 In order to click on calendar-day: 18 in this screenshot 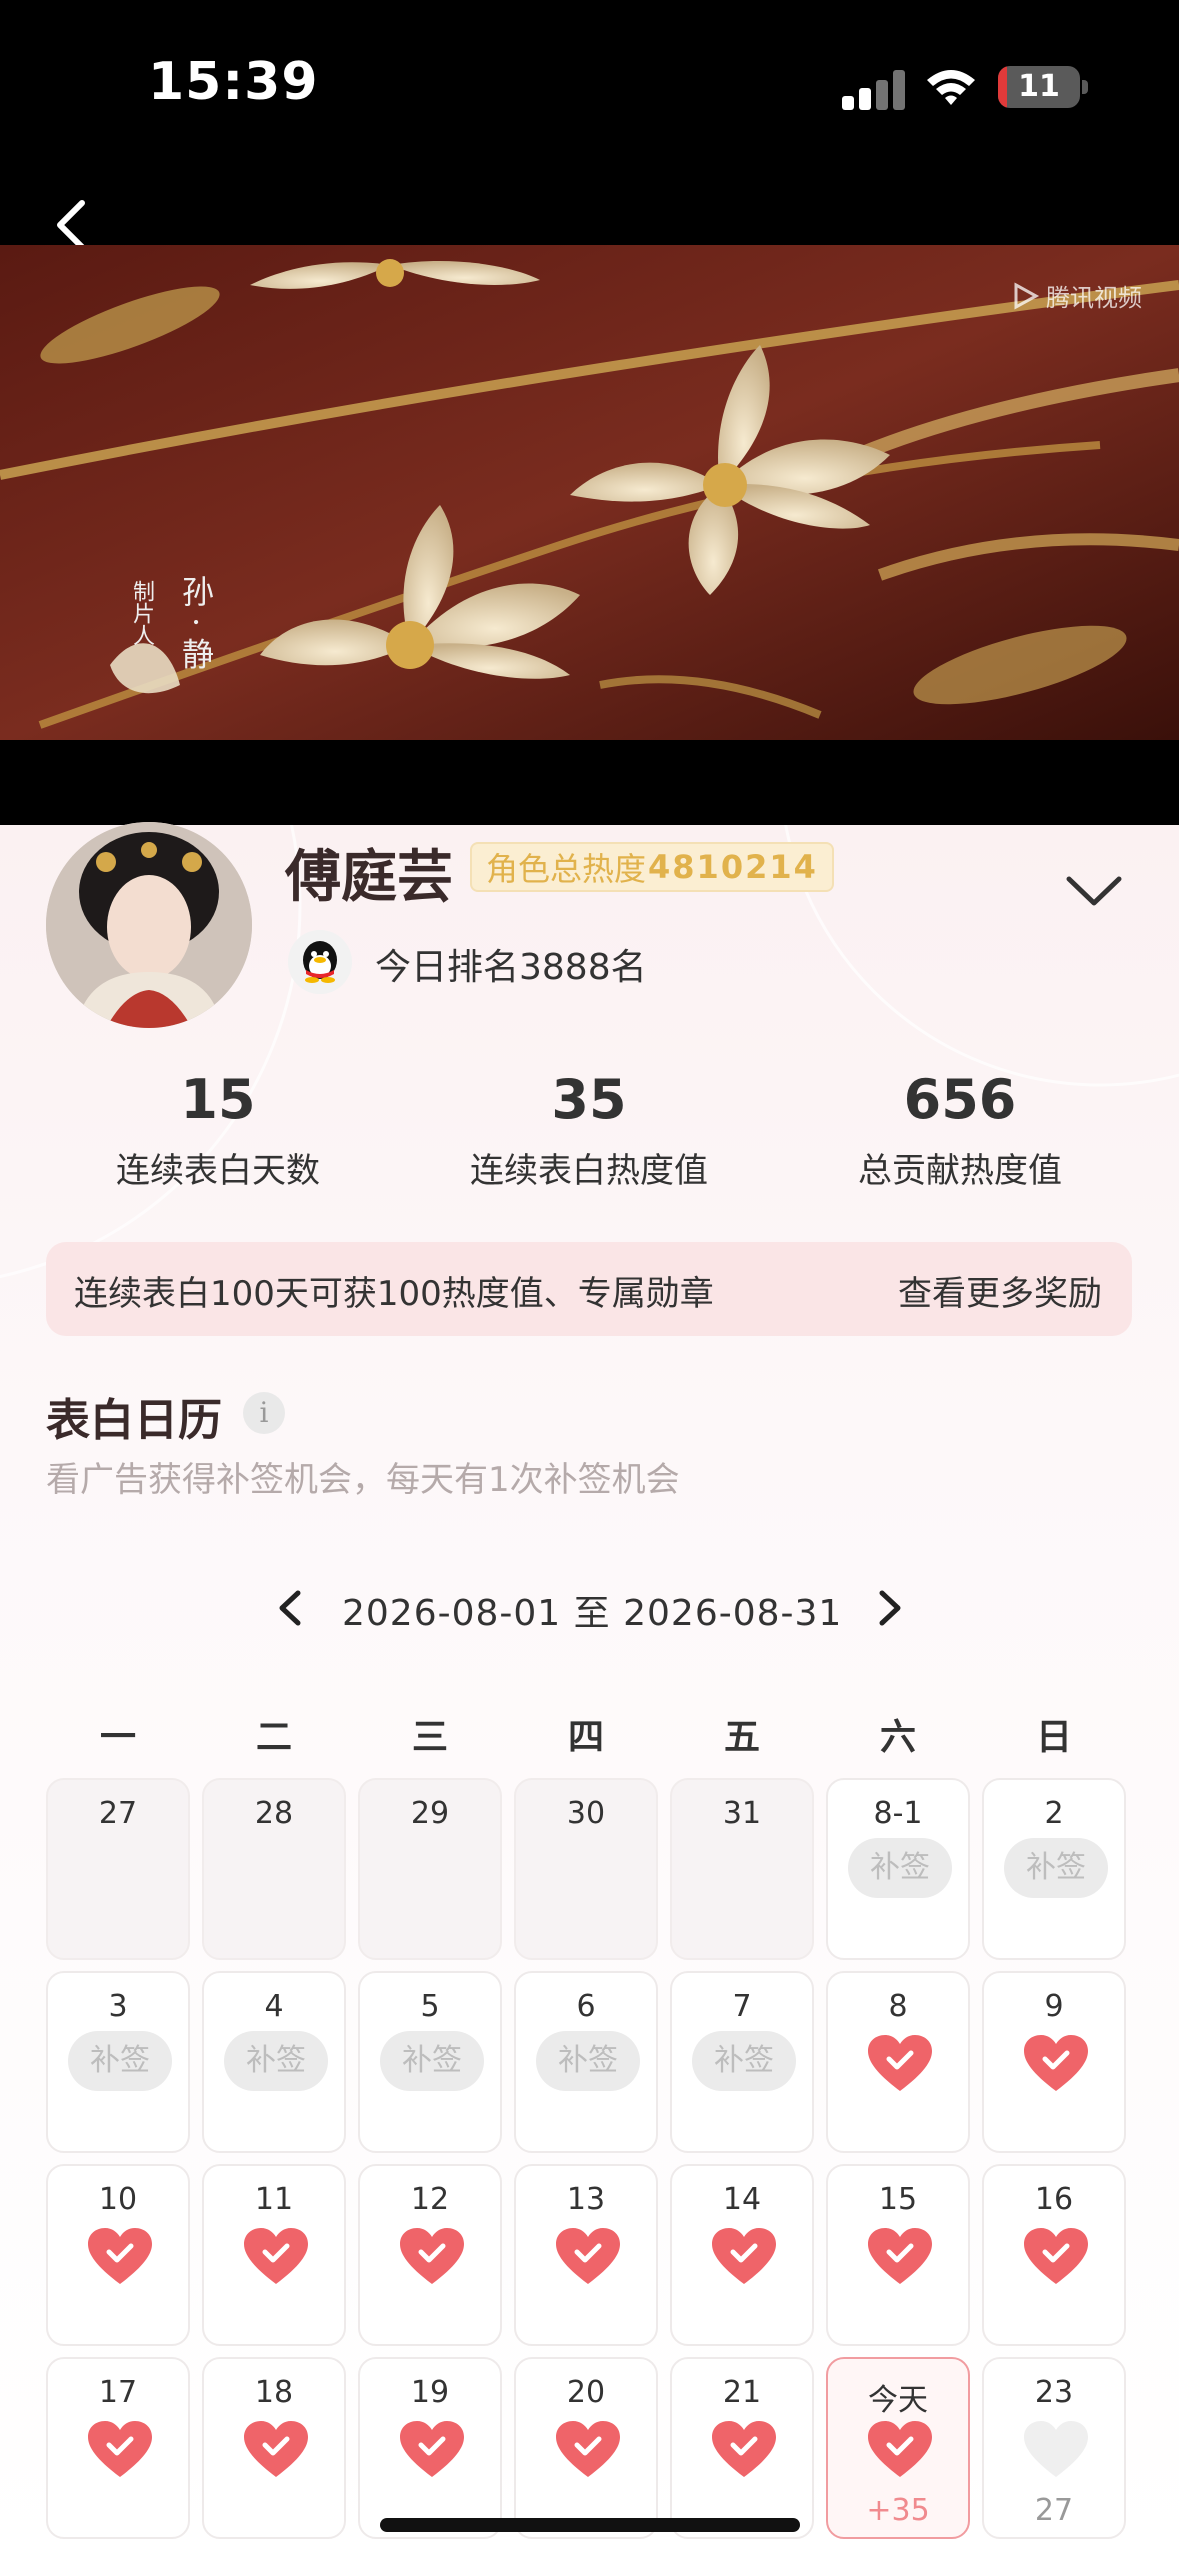, I will do `click(274, 2448)`.